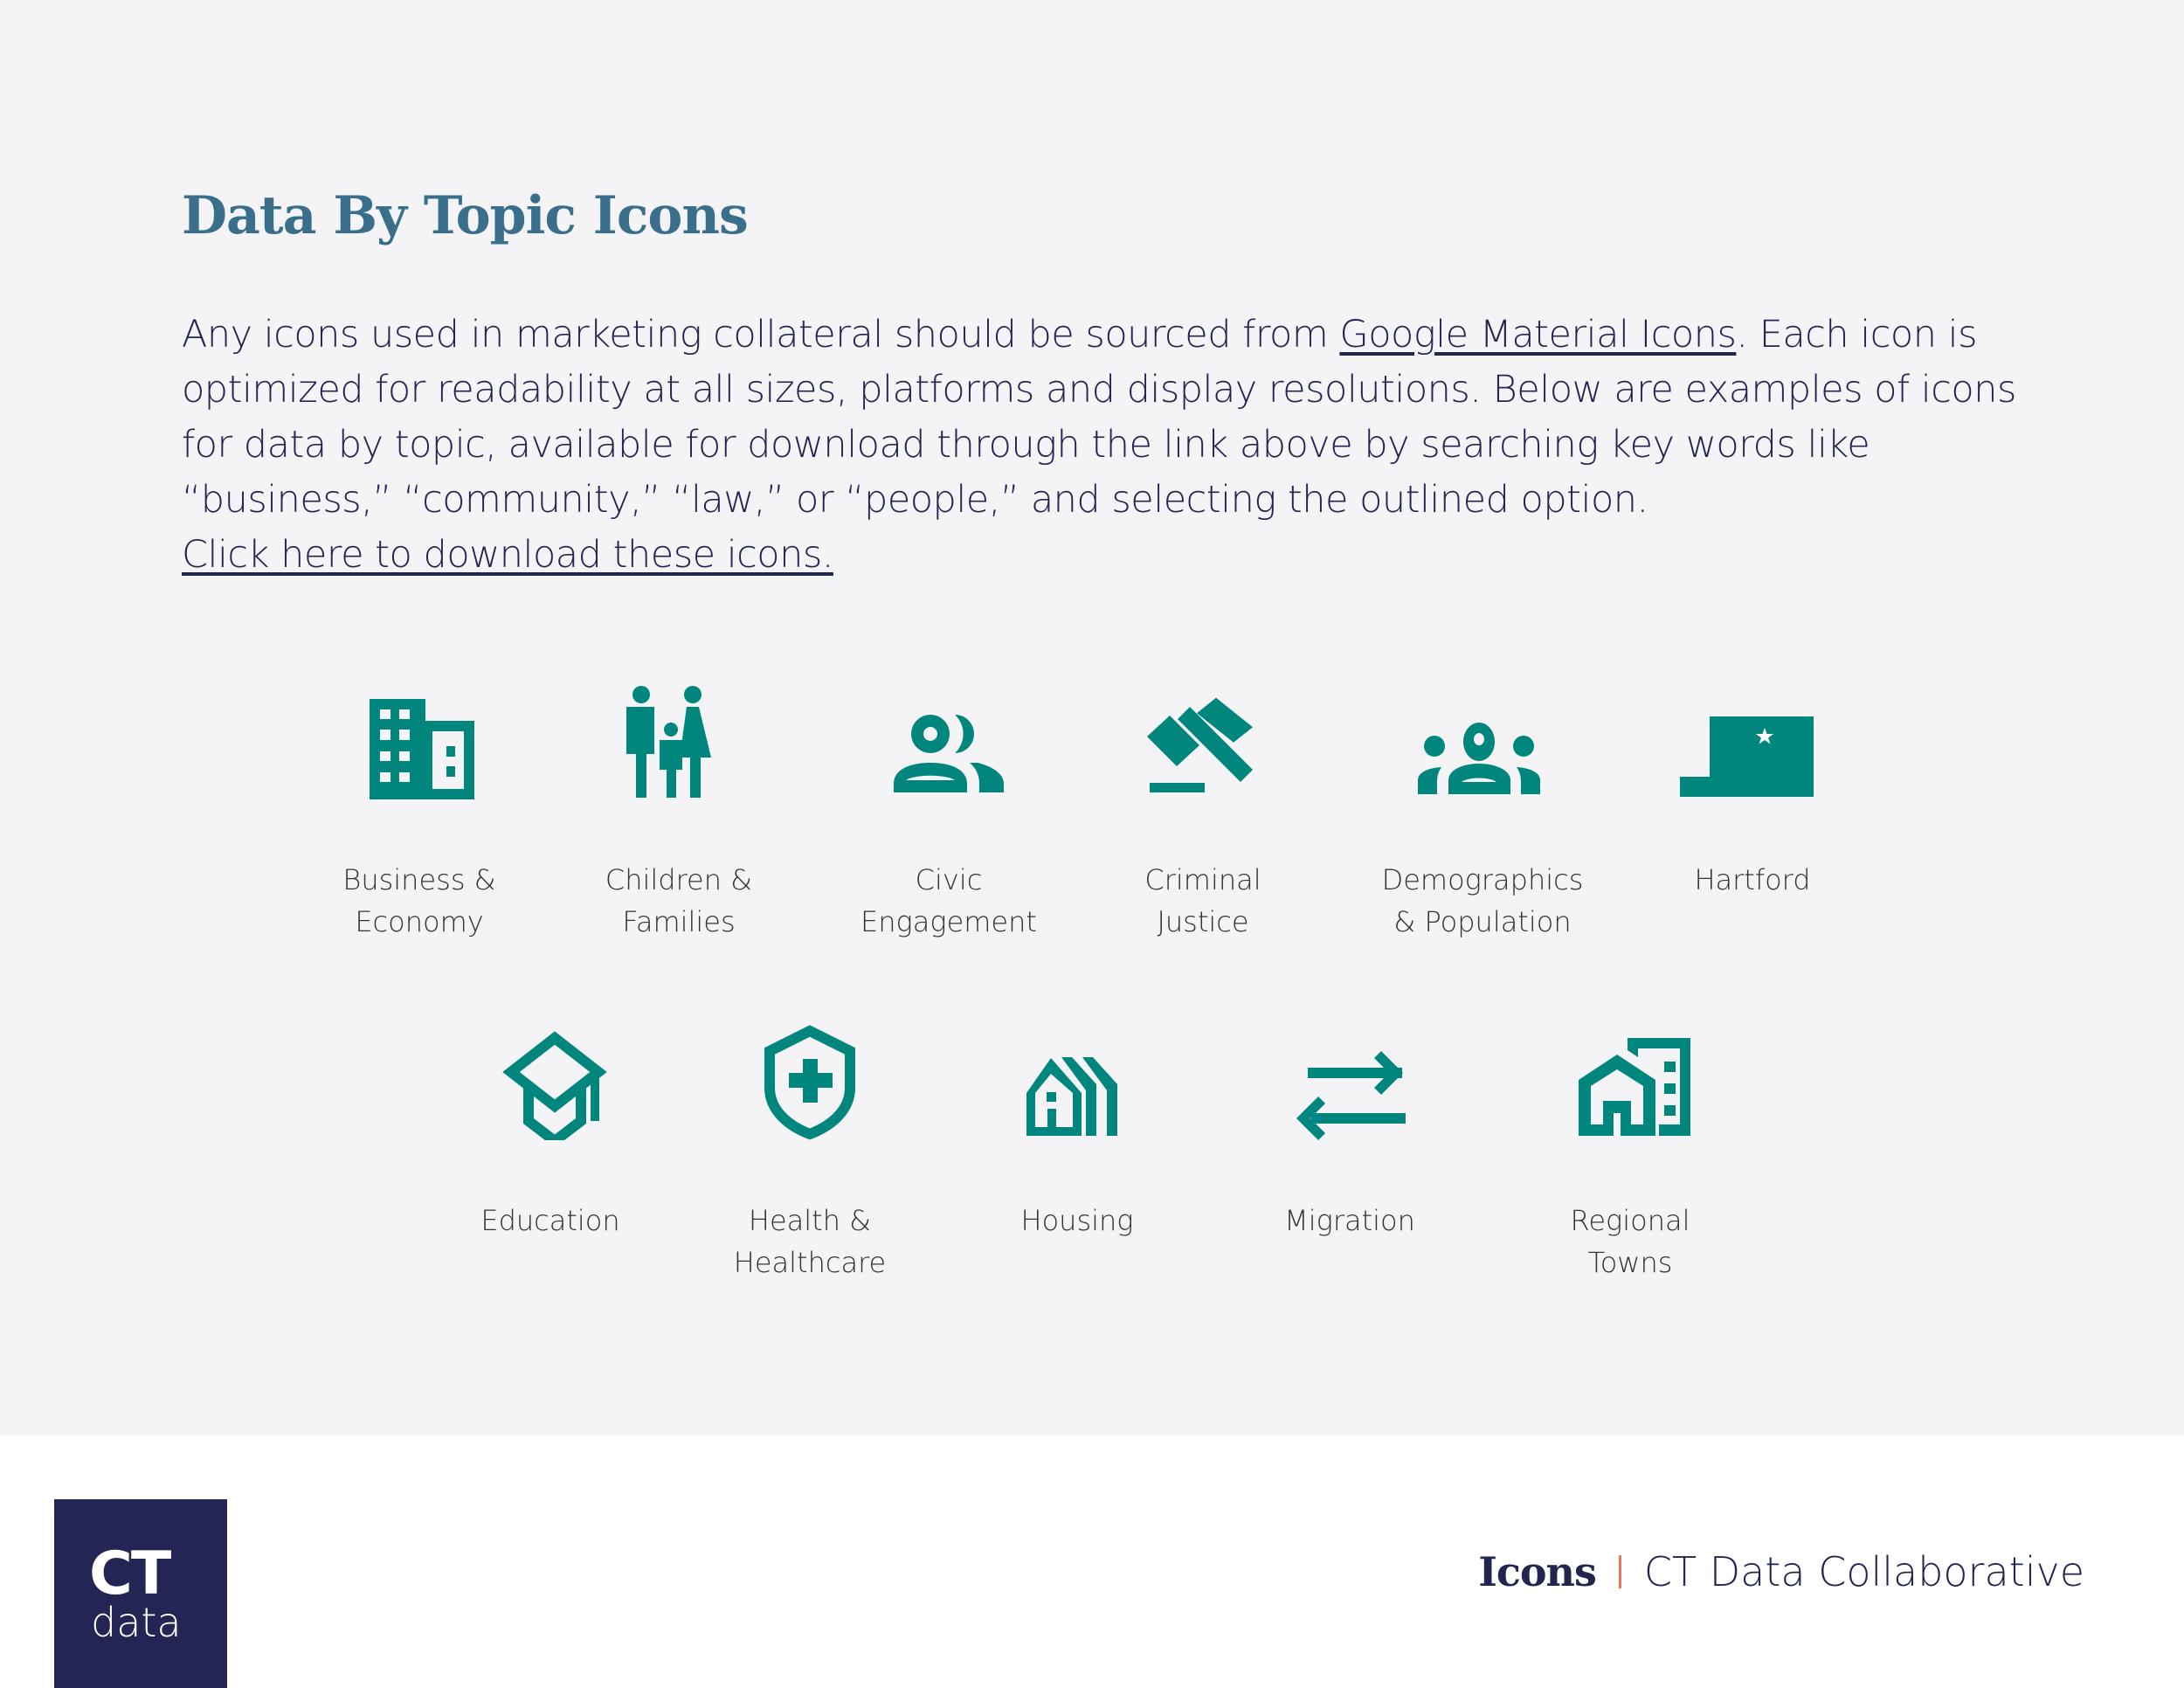  I want to click on topic-label: Migration, so click(1349, 1220).